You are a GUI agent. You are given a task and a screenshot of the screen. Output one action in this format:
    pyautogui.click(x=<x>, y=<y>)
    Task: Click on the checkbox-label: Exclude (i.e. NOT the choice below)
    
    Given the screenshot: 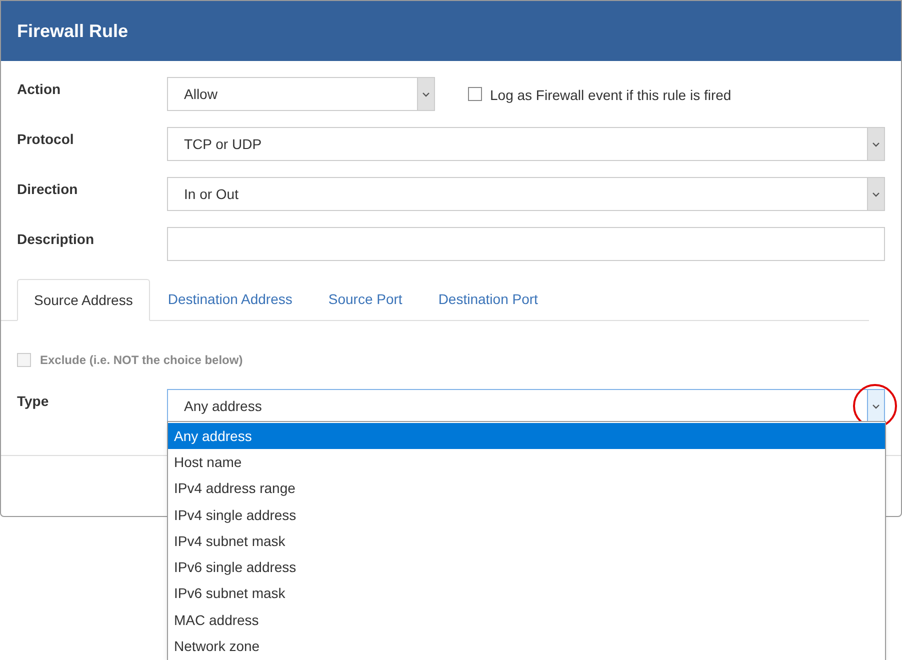 What is the action you would take?
    pyautogui.click(x=141, y=360)
    